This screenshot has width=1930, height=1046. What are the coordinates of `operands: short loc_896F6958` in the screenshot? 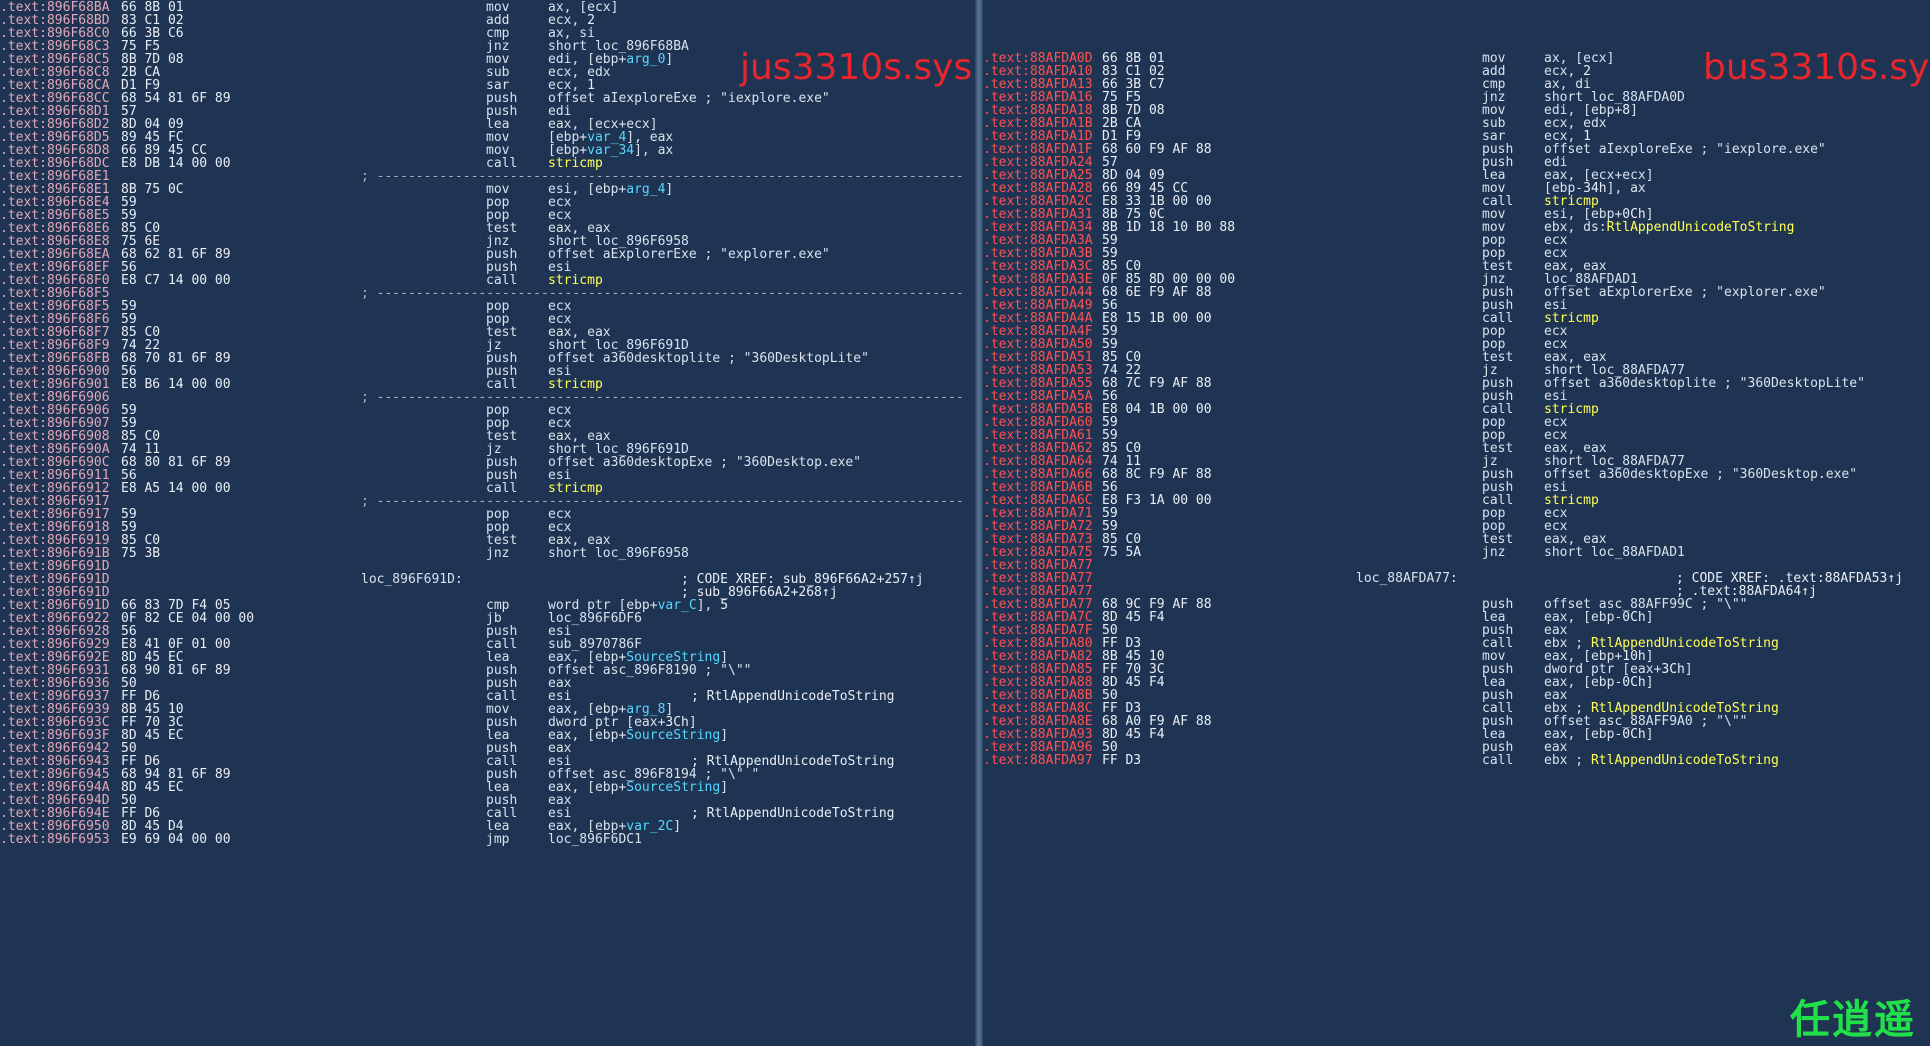 It's located at (618, 554).